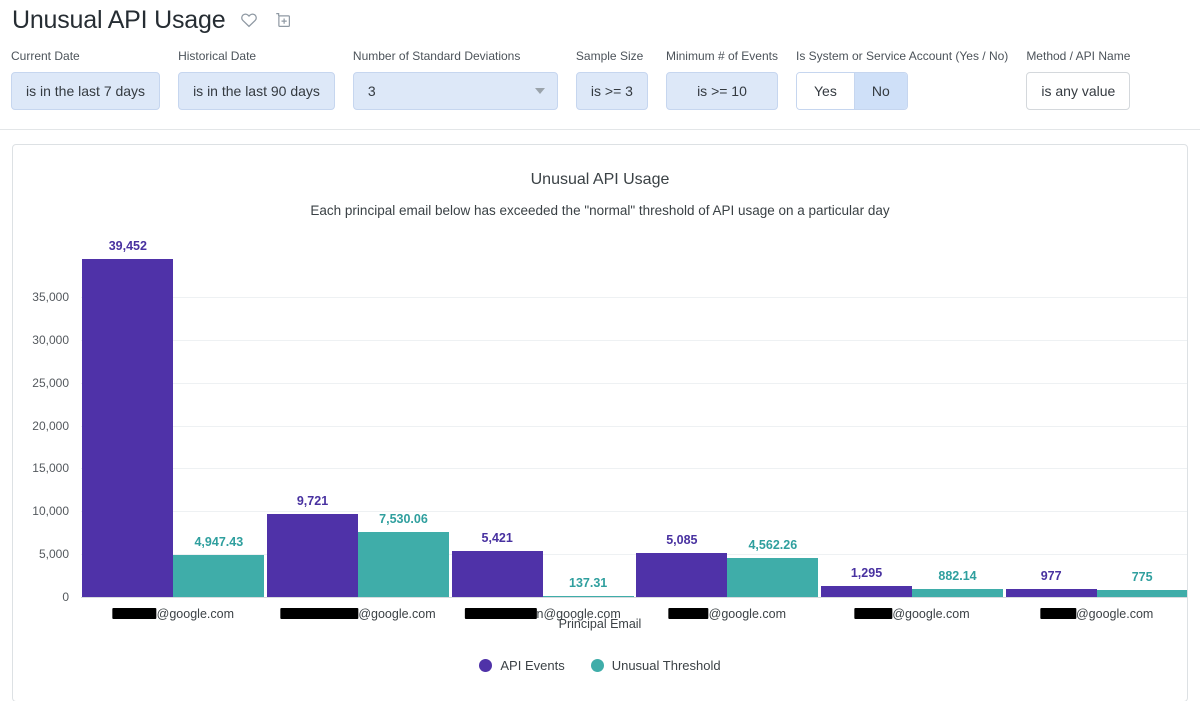  What do you see at coordinates (127, 245) in the screenshot?
I see `bar-value-label: 39,452` at bounding box center [127, 245].